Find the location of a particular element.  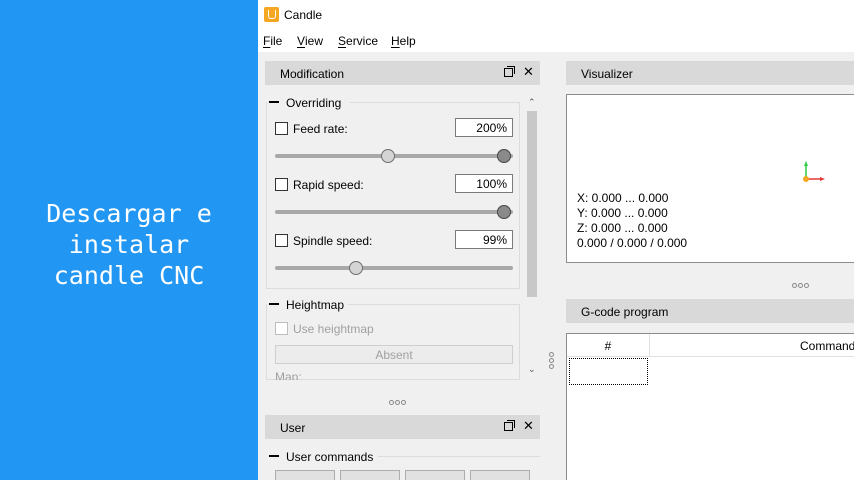

visualizer-title: Visualizer is located at coordinates (607, 74).